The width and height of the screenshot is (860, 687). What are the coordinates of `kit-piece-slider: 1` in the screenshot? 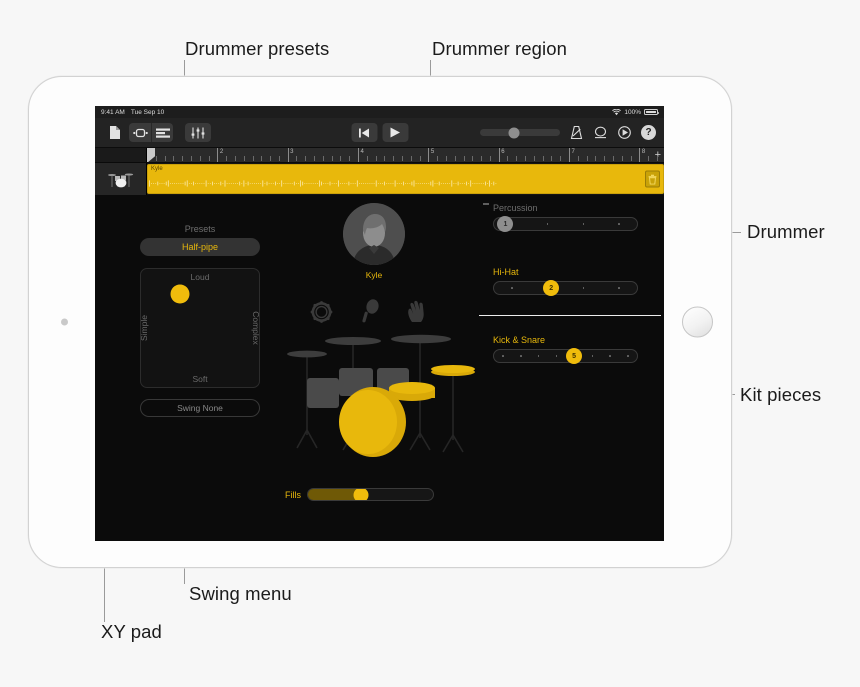 It's located at (565, 224).